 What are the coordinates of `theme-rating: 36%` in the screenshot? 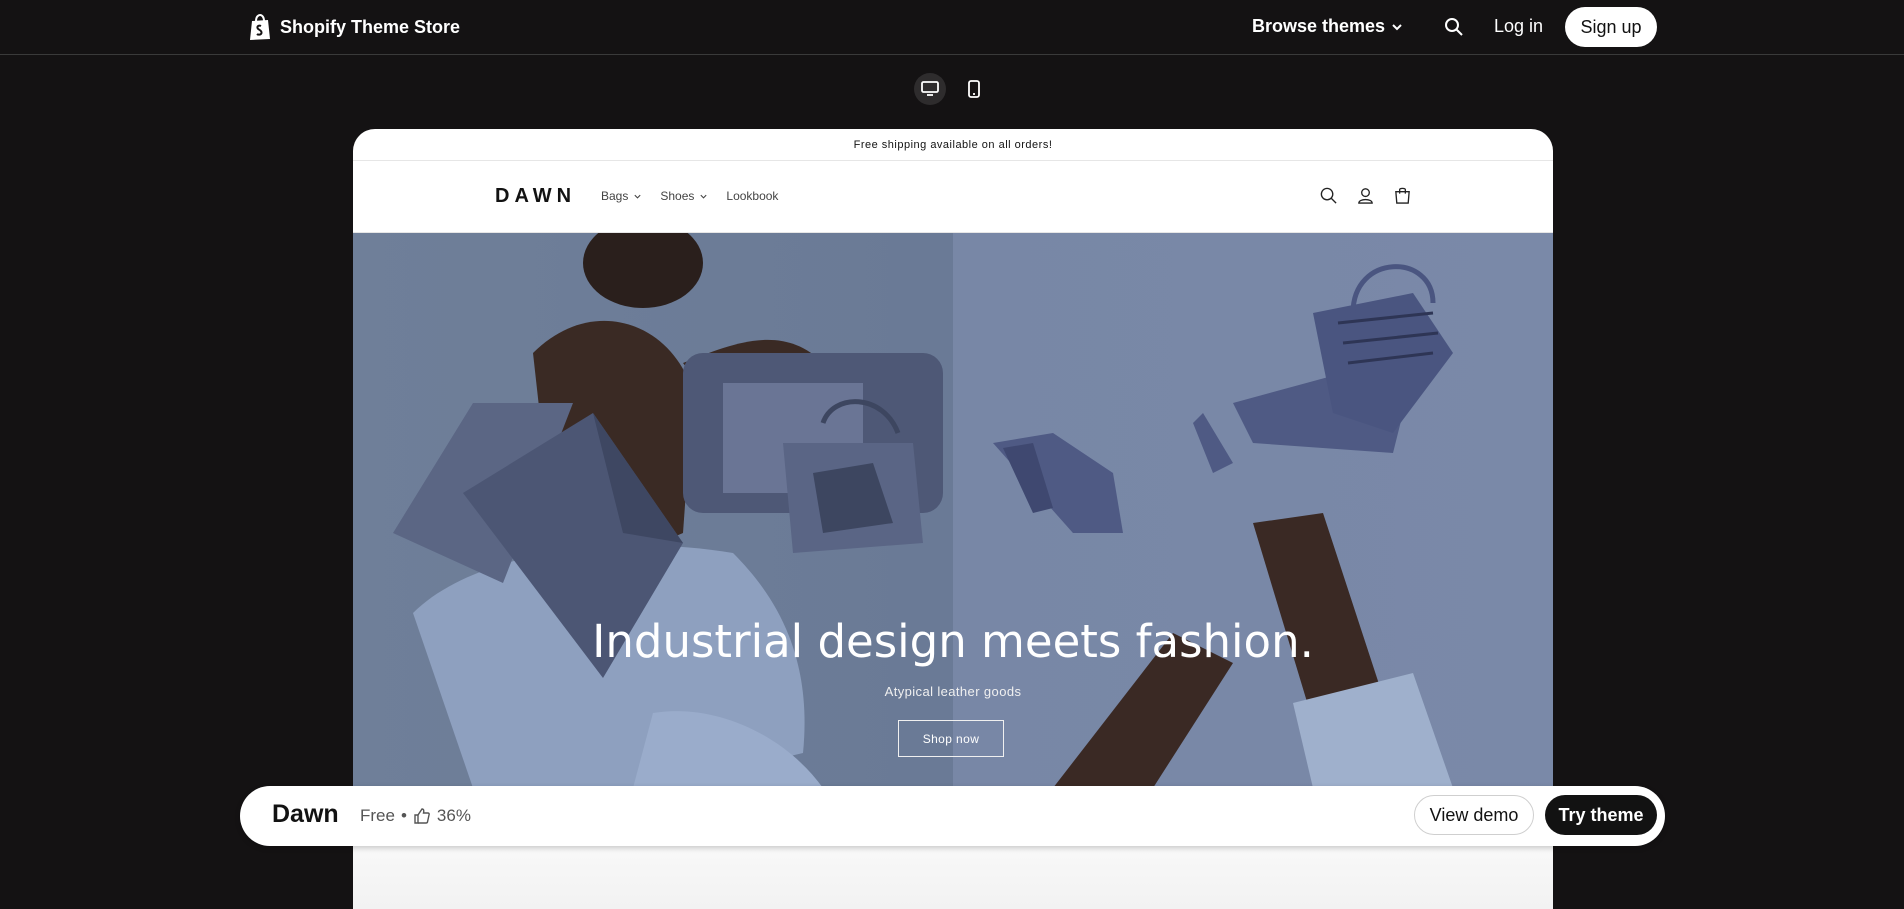 It's located at (453, 815).